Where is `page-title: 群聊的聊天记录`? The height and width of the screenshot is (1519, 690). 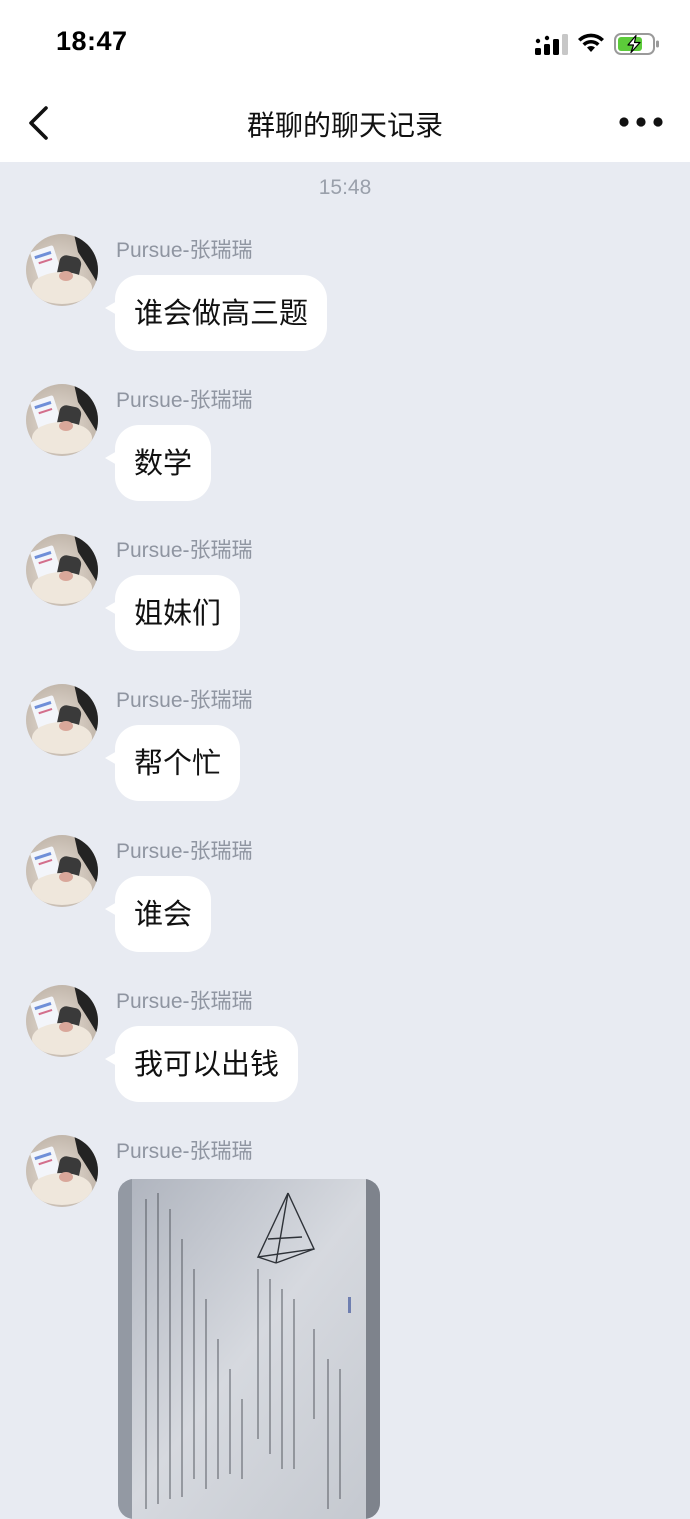
page-title: 群聊的聊天记录 is located at coordinates (344, 125).